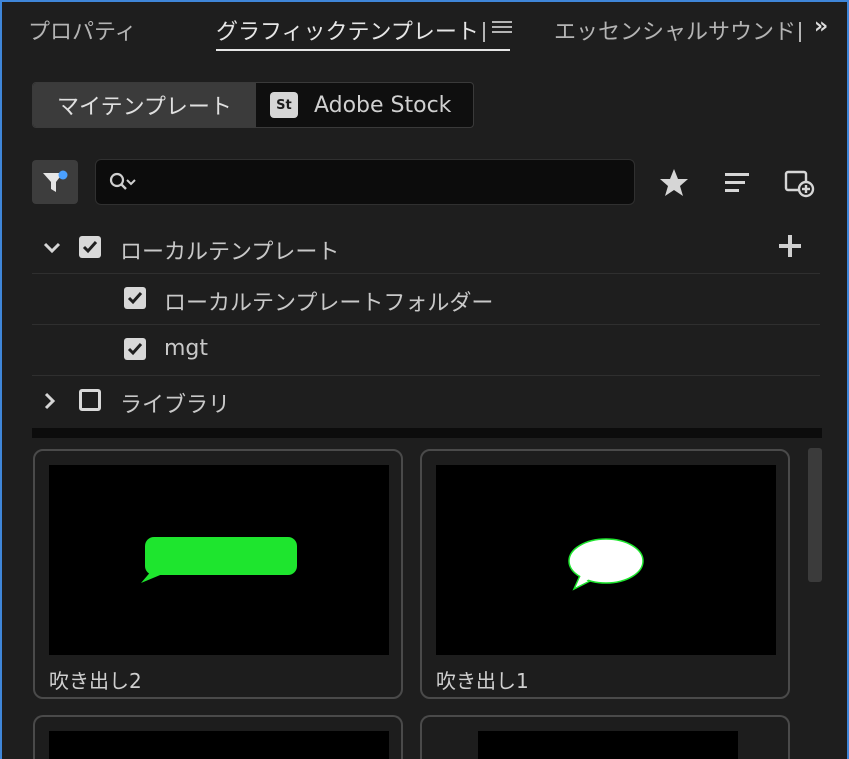  I want to click on add-folder-plus-icon, so click(790, 246).